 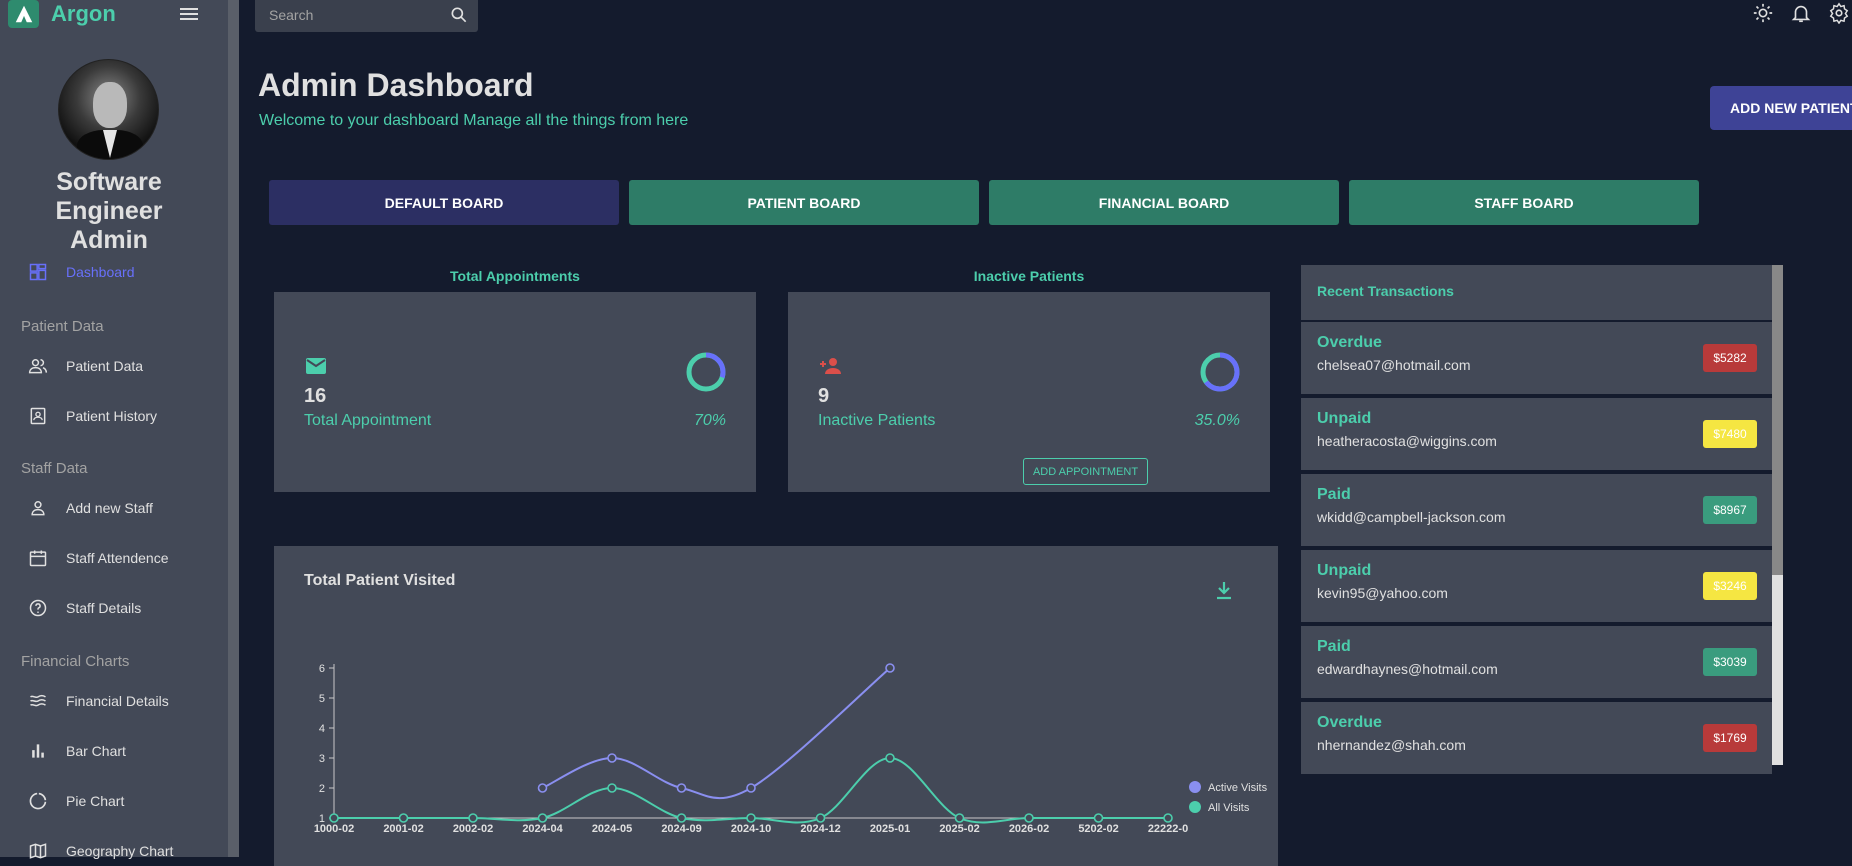 What do you see at coordinates (38, 508) in the screenshot?
I see `person-icon` at bounding box center [38, 508].